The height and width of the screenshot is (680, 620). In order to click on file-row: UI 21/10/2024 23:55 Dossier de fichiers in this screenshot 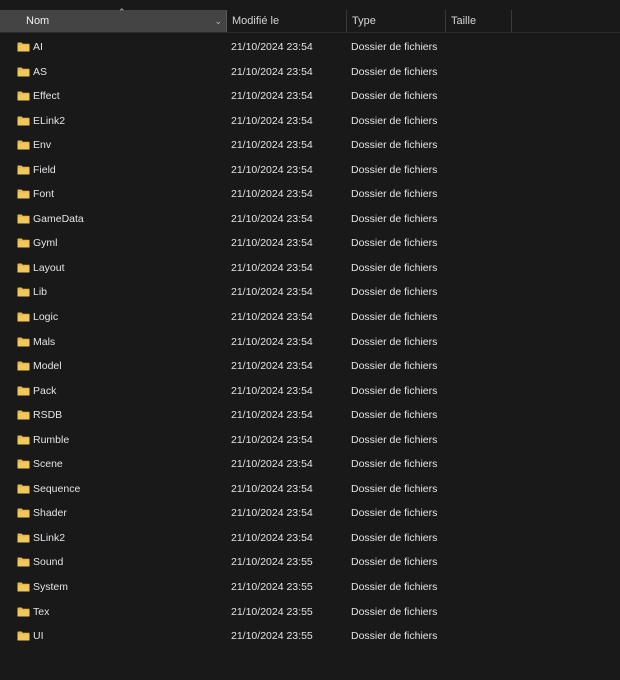, I will do `click(310, 637)`.